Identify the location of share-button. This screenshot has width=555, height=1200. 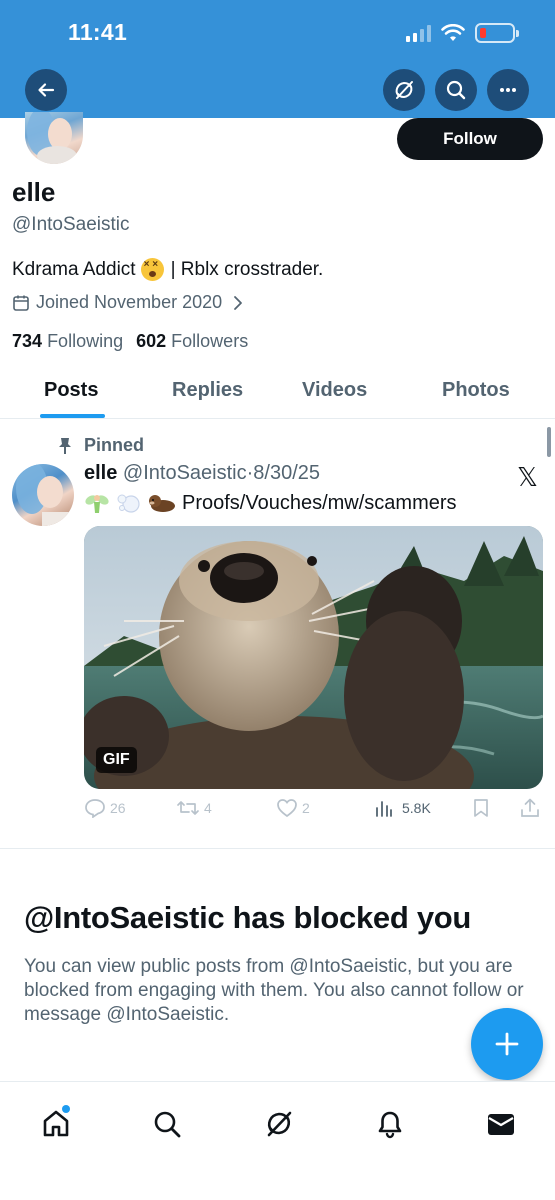
(530, 808).